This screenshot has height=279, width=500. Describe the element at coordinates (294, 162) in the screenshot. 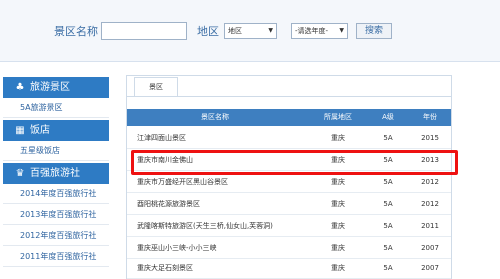

I see `row-highlight-box` at that location.